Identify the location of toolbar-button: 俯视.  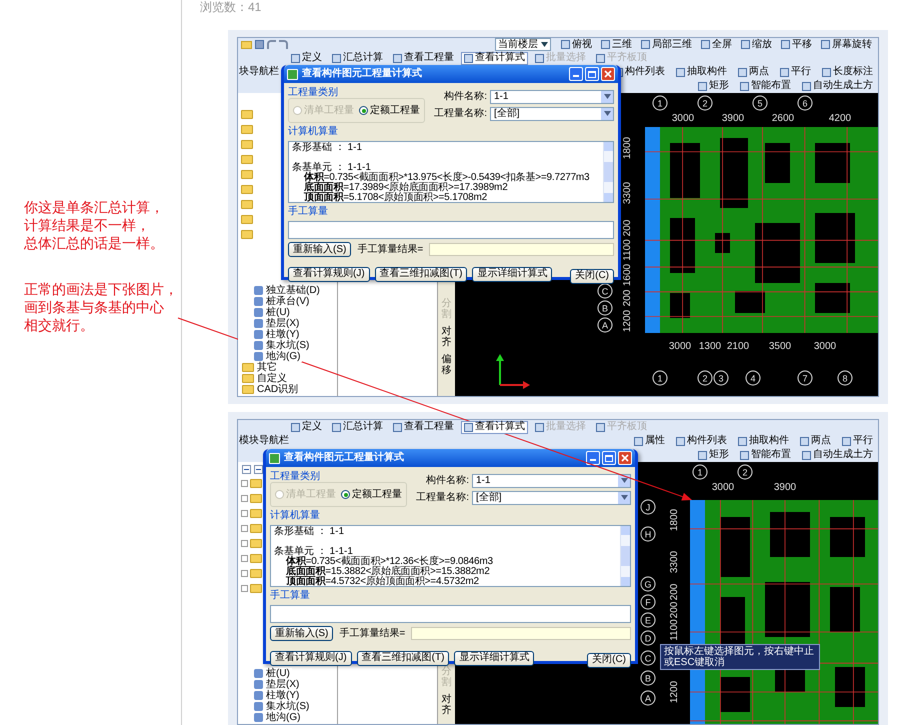
(576, 44).